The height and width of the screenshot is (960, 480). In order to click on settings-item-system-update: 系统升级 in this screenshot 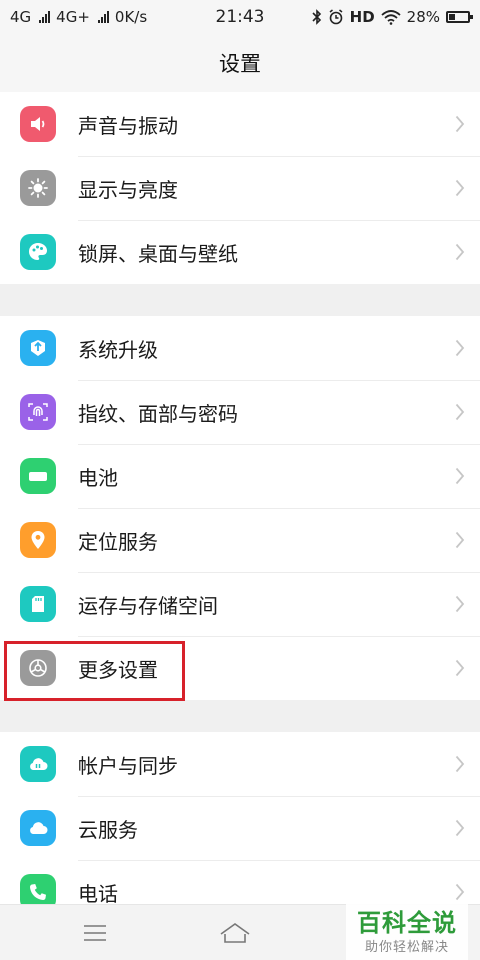, I will do `click(240, 348)`.